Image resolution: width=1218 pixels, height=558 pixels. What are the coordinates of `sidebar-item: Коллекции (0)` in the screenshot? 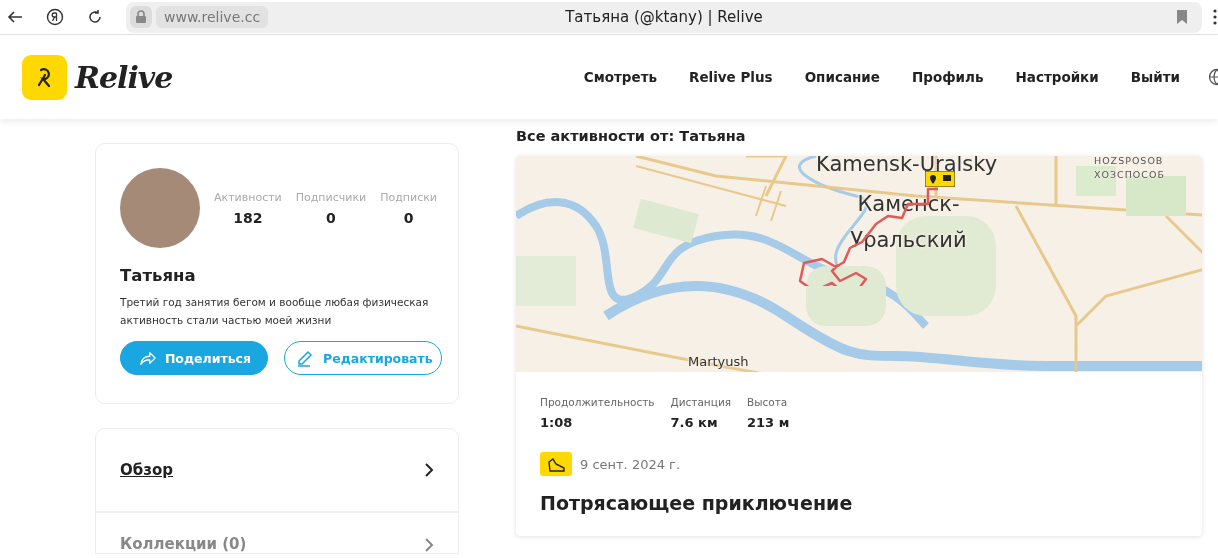 It's located at (277, 533).